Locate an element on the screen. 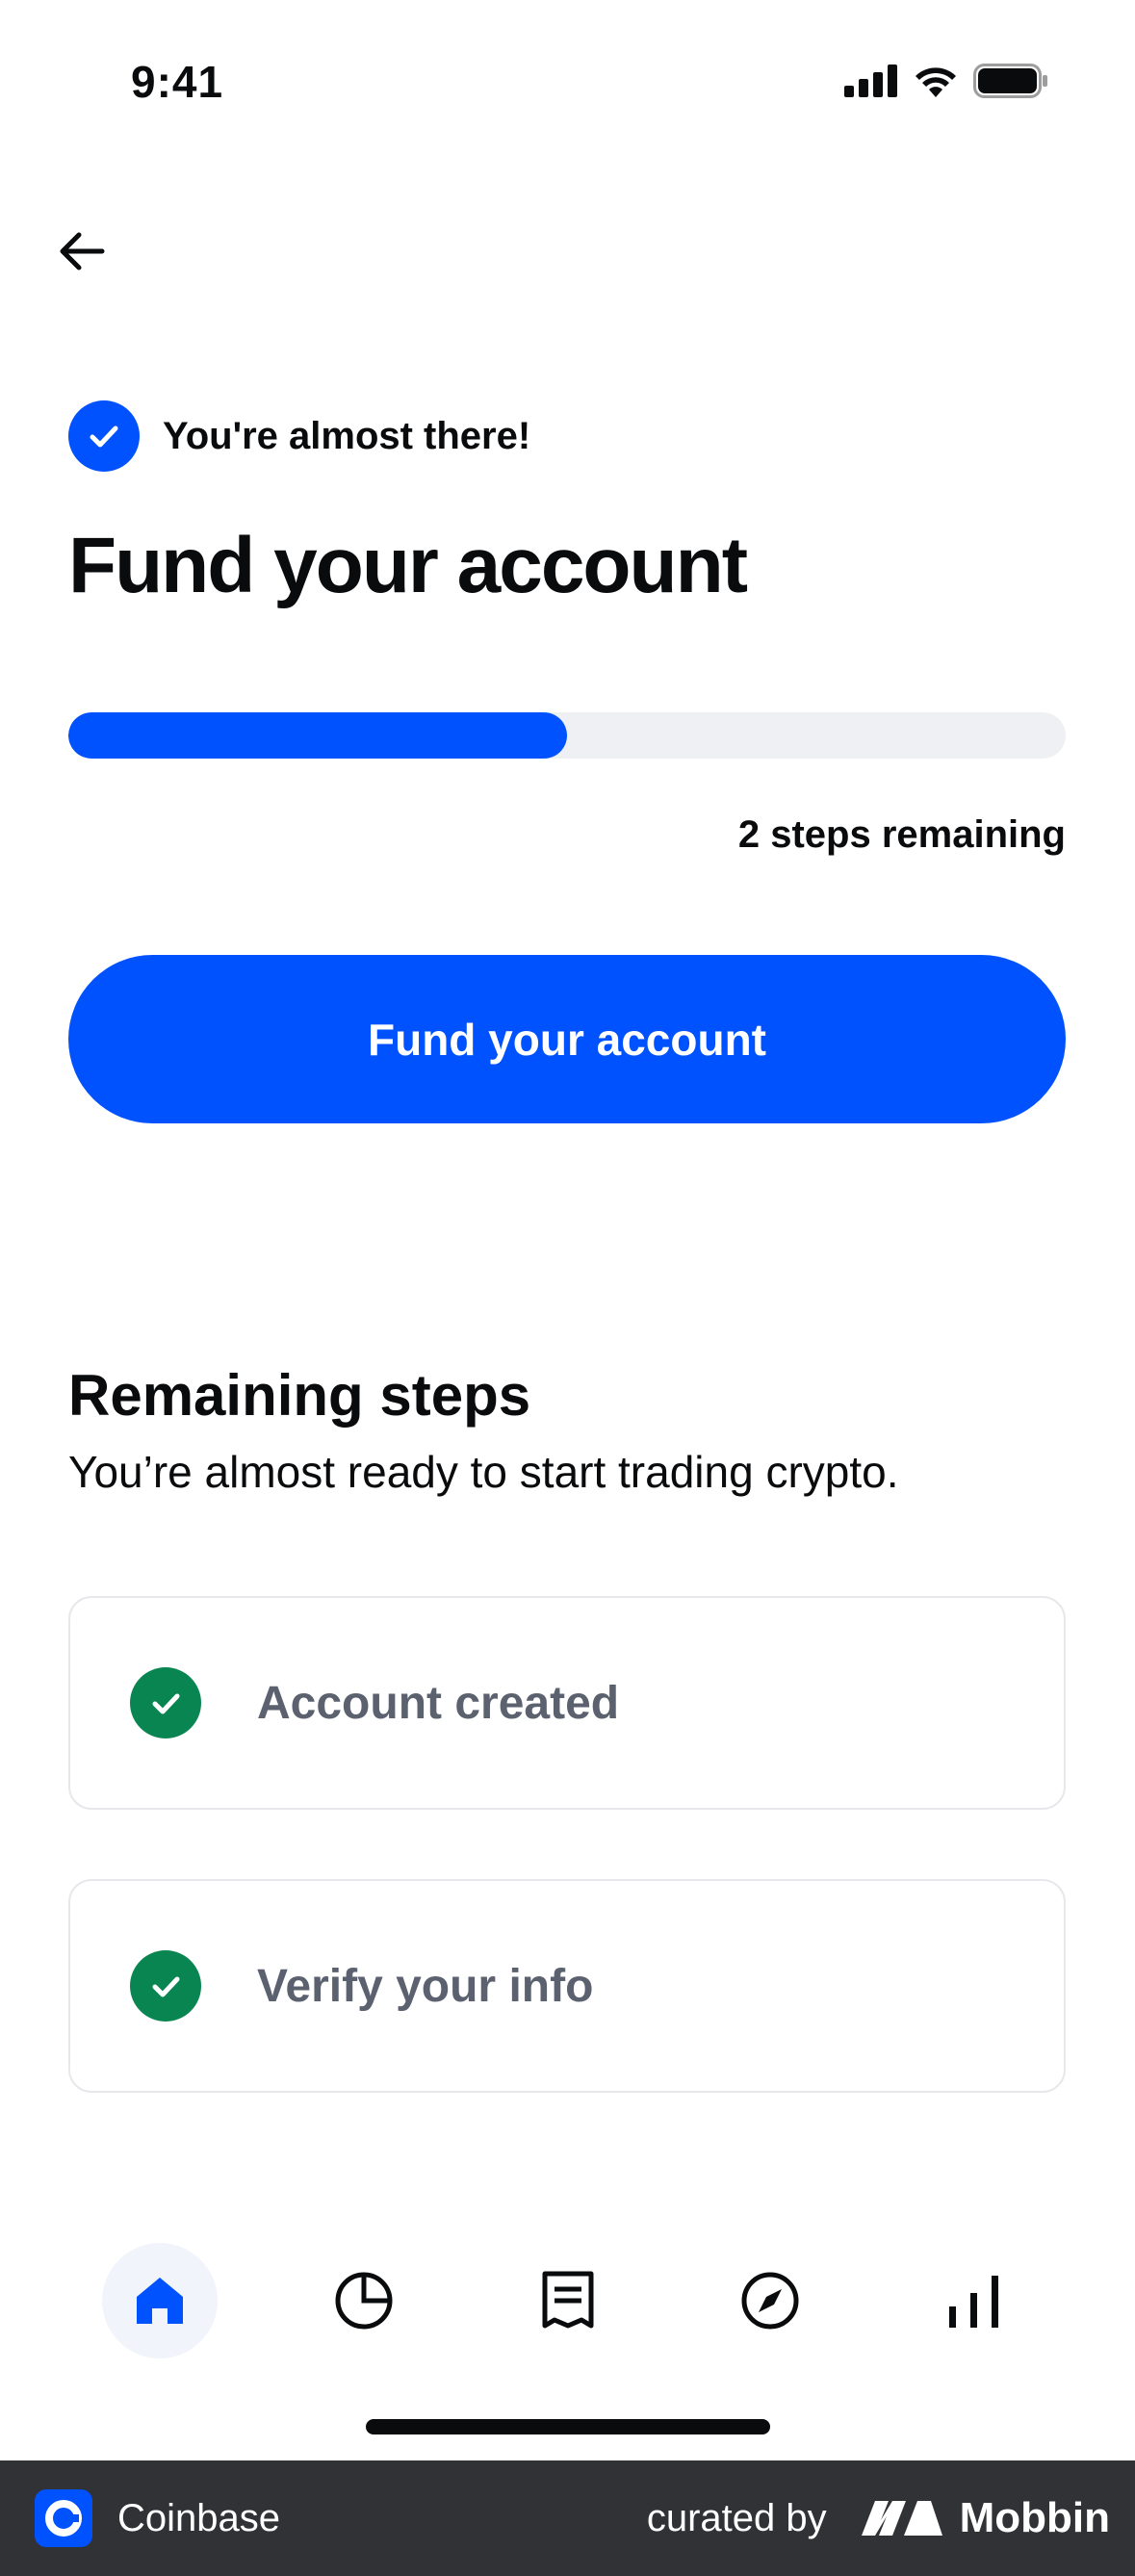  mobbin-brand: Mobbin is located at coordinates (985, 2518).